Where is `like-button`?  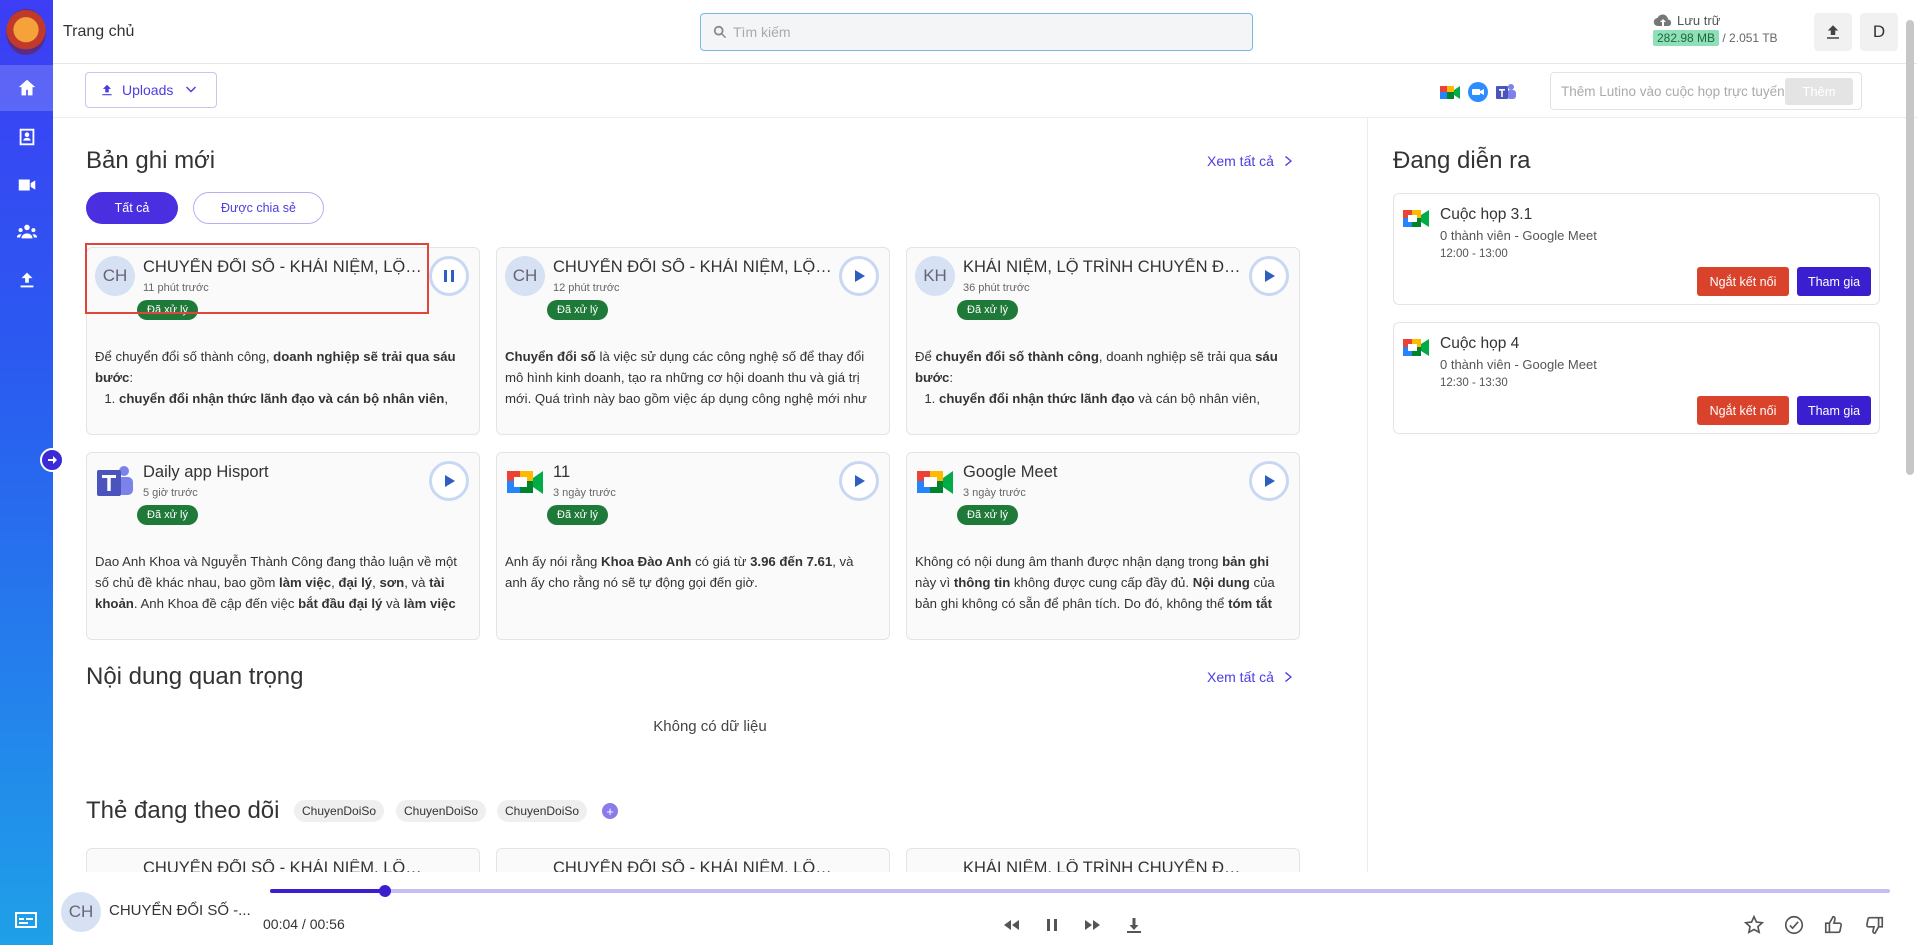
like-button is located at coordinates (1834, 925).